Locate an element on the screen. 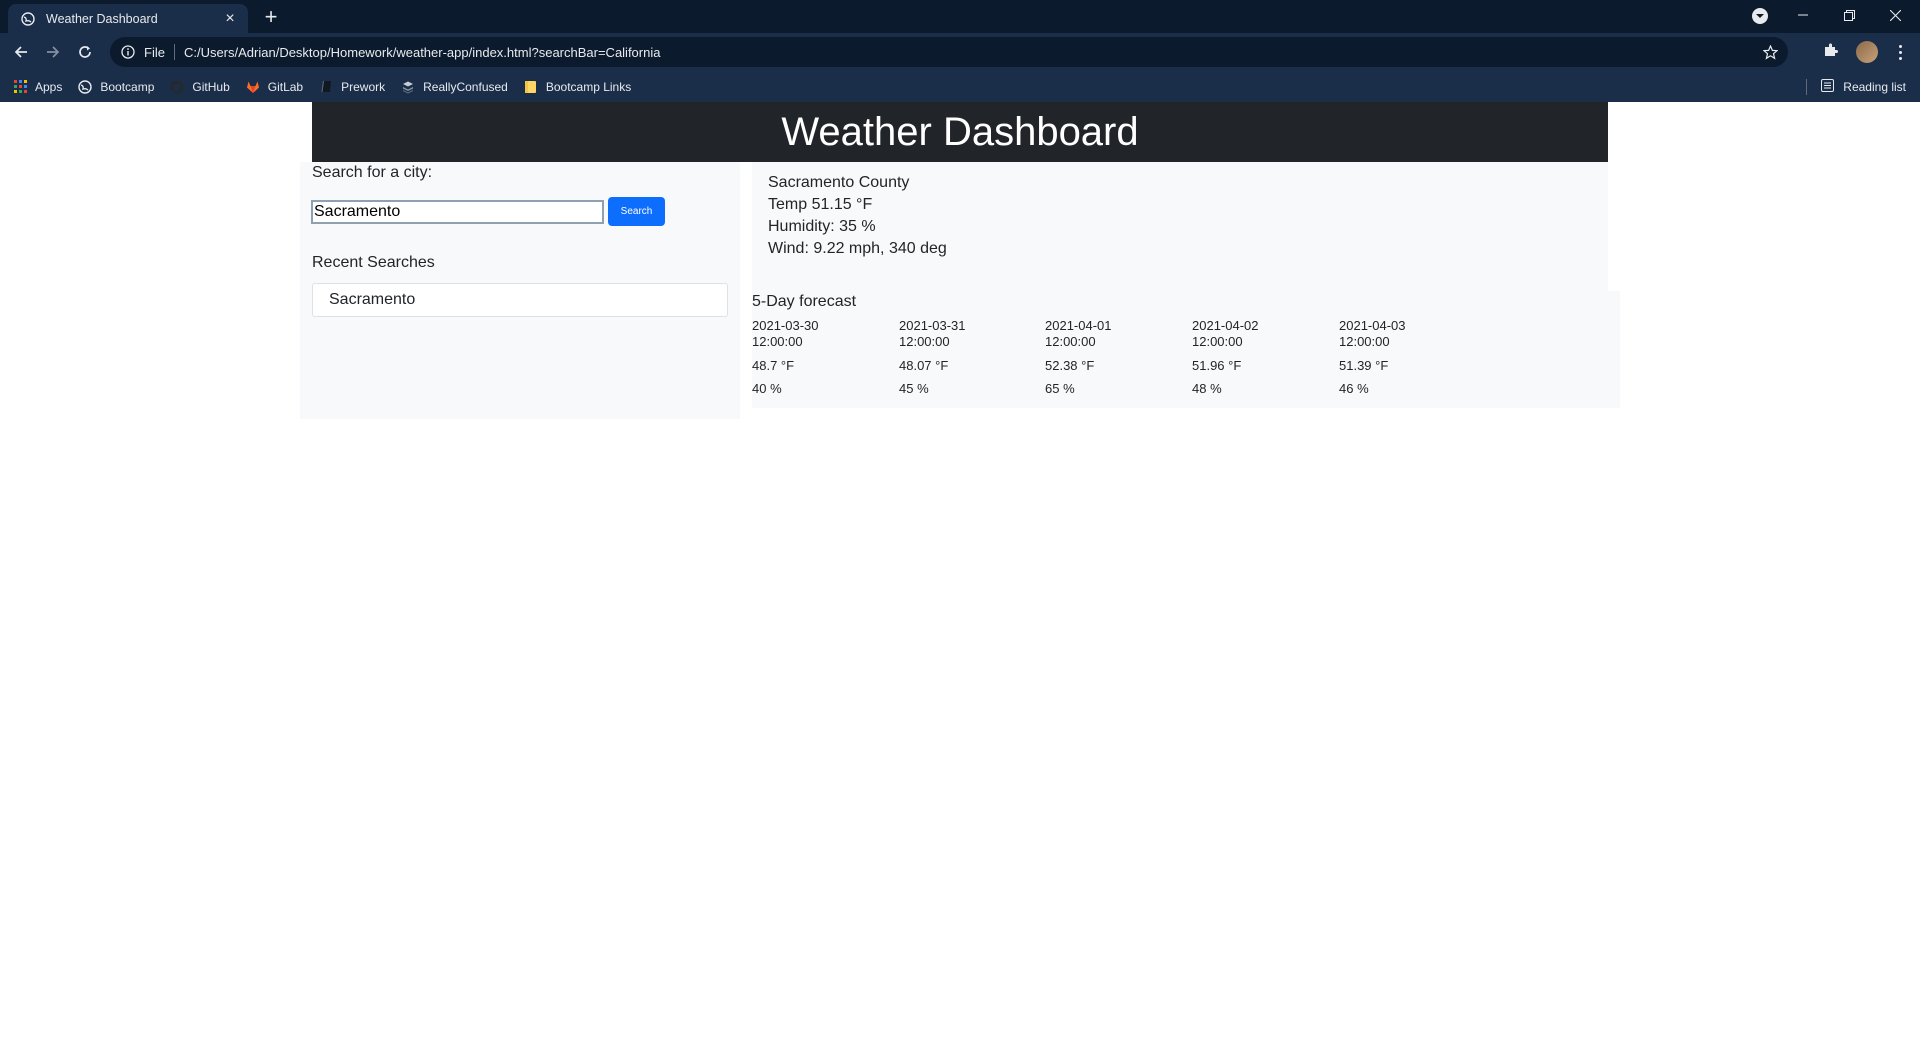 The height and width of the screenshot is (1040, 1920). address-divider is located at coordinates (174, 52).